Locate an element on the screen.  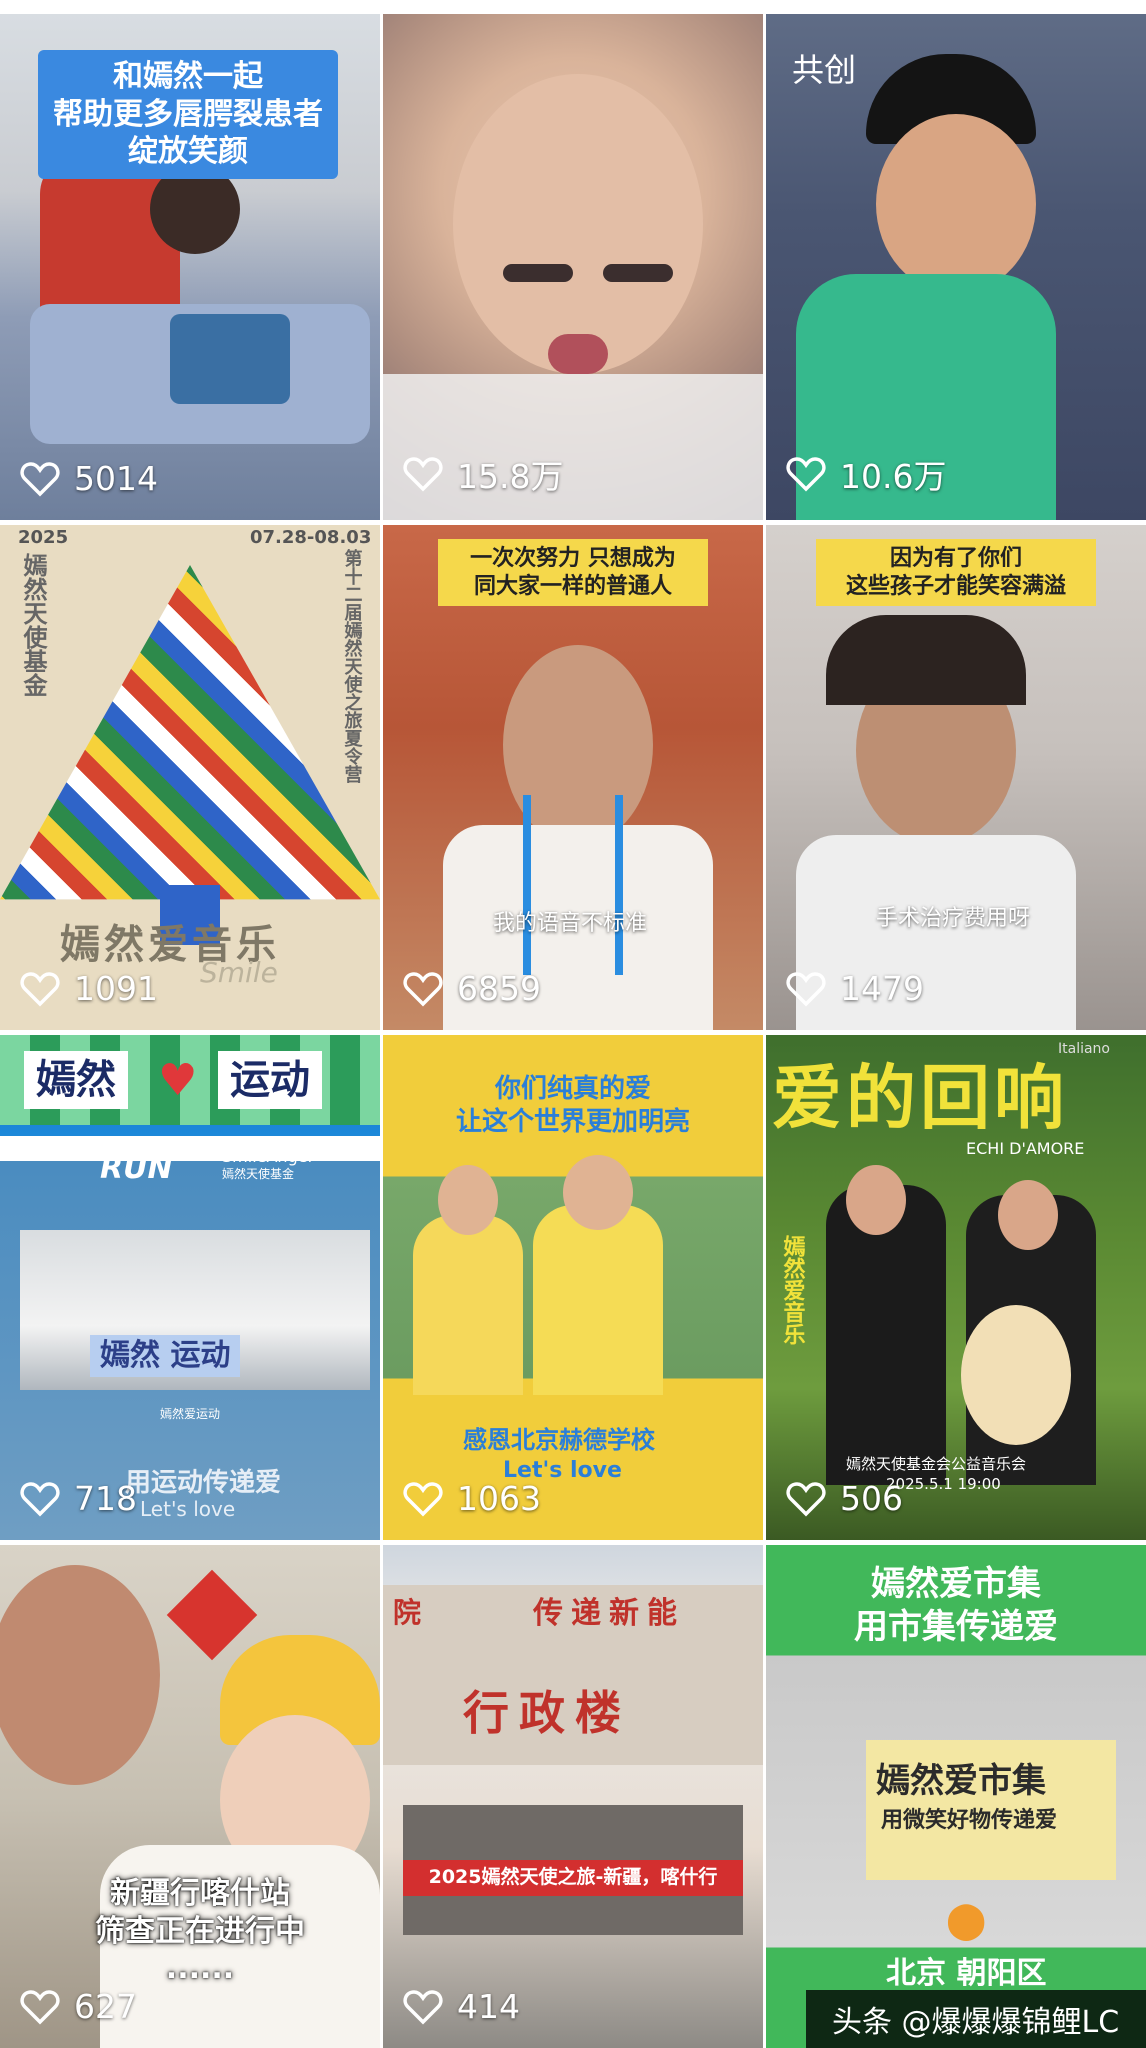
video-card: 共创 10.6万 is located at coordinates (956, 267).